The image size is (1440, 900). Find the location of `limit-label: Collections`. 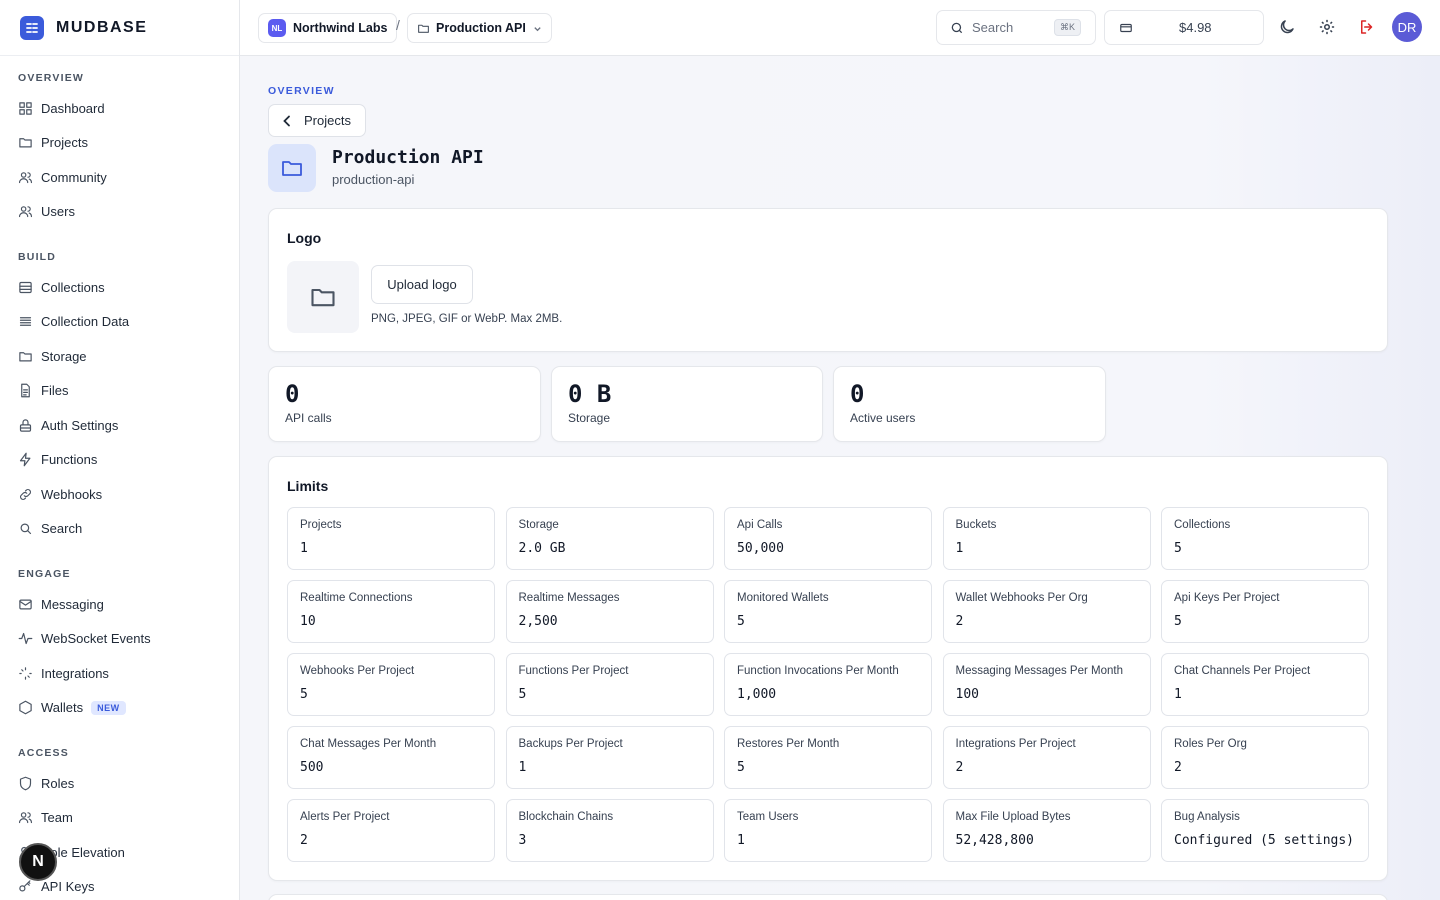

limit-label: Collections is located at coordinates (1202, 525).